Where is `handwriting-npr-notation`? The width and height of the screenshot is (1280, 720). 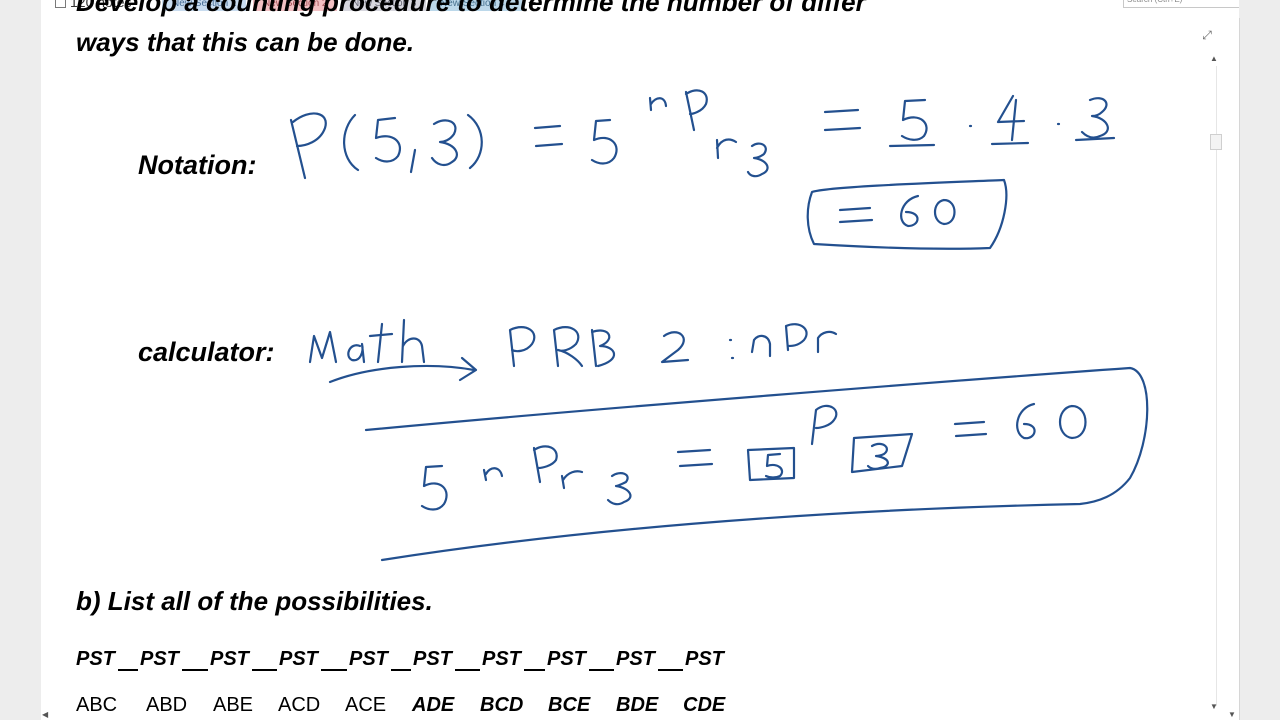
handwriting-npr-notation is located at coordinates (651, 133).